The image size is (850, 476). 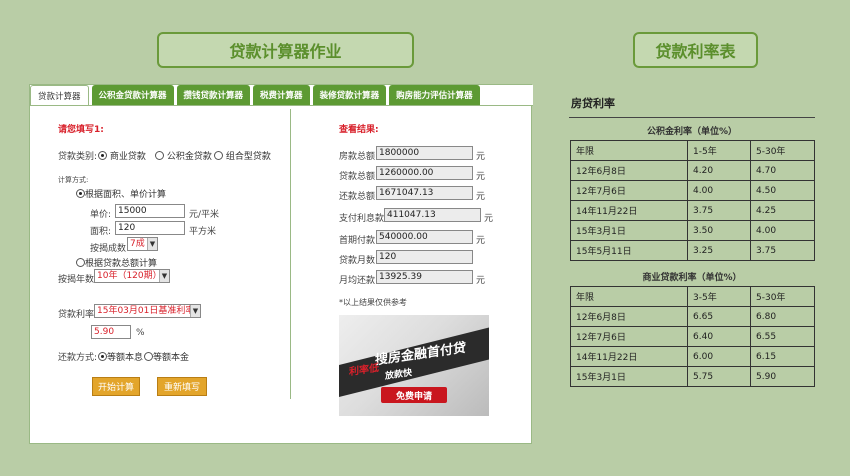 What do you see at coordinates (719, 356) in the screenshot?
I see `table-cell: 6.00` at bounding box center [719, 356].